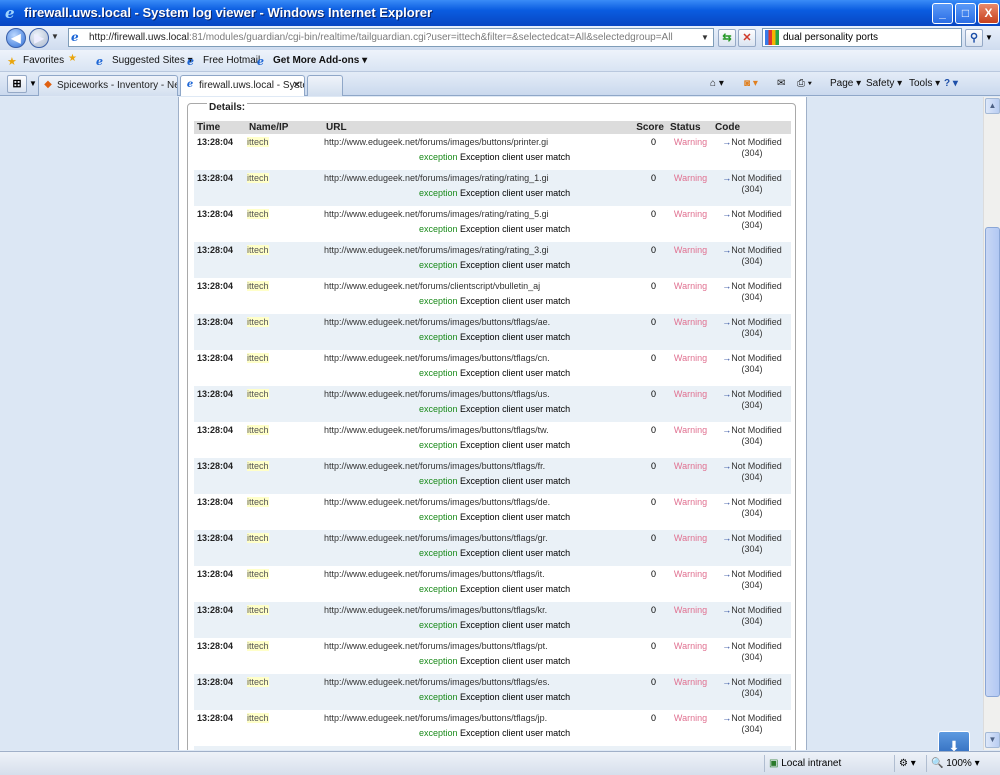 This screenshot has width=1000, height=775. Describe the element at coordinates (965, 13) in the screenshot. I see `restore-button: □` at that location.